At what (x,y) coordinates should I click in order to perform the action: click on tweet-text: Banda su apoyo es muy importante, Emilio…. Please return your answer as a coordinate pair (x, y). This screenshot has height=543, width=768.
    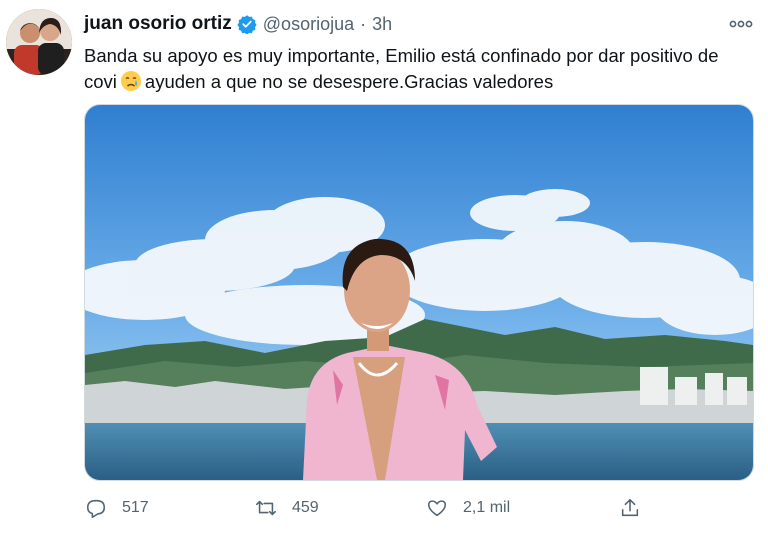
    Looking at the image, I should click on (419, 71).